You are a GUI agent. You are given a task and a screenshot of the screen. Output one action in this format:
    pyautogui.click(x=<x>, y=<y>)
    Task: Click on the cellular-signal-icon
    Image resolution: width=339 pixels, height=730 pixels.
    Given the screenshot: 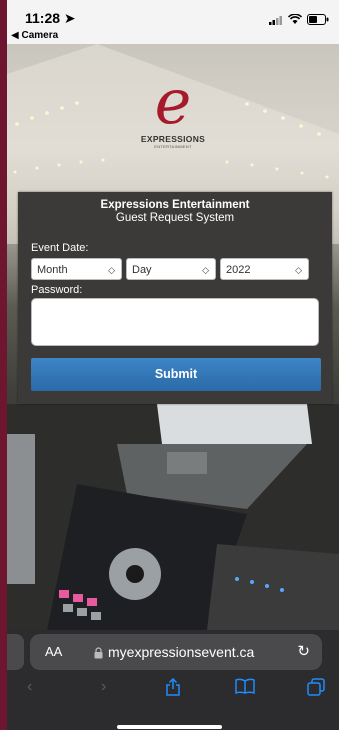 What is the action you would take?
    pyautogui.click(x=275, y=20)
    